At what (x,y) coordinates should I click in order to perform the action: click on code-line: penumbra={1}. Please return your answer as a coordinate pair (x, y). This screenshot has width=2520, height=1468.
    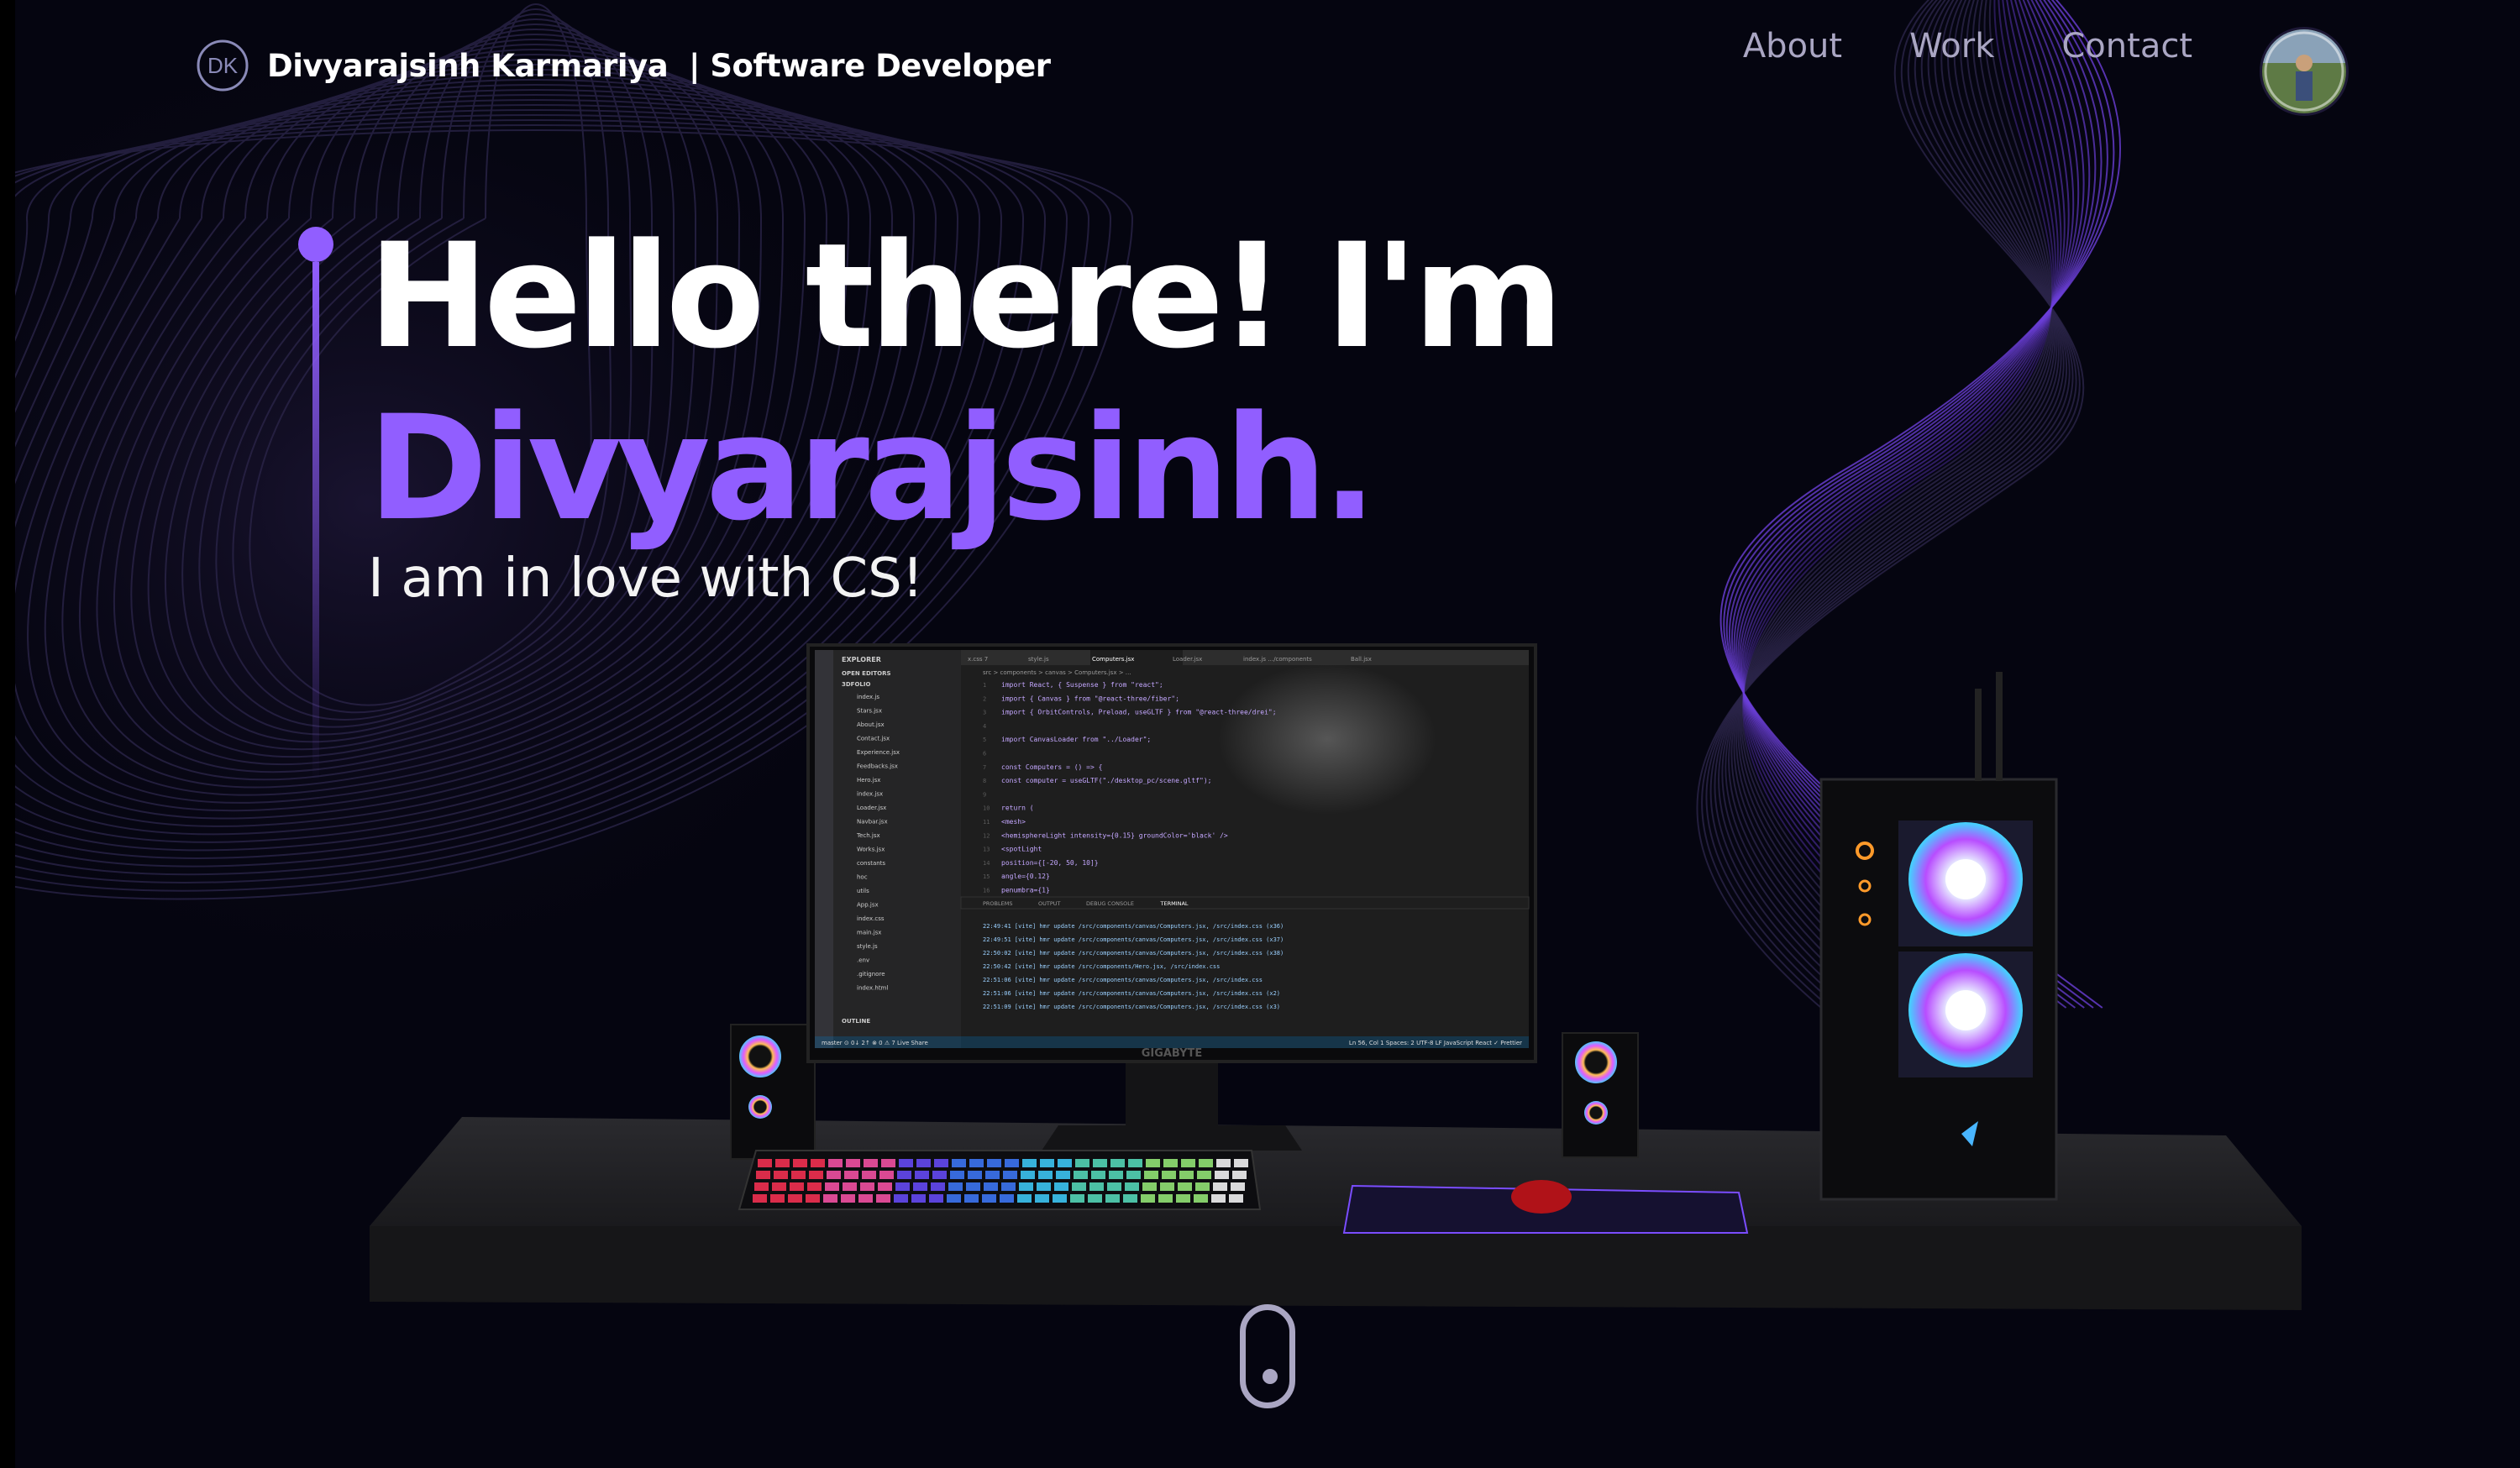
    Looking at the image, I should click on (1025, 890).